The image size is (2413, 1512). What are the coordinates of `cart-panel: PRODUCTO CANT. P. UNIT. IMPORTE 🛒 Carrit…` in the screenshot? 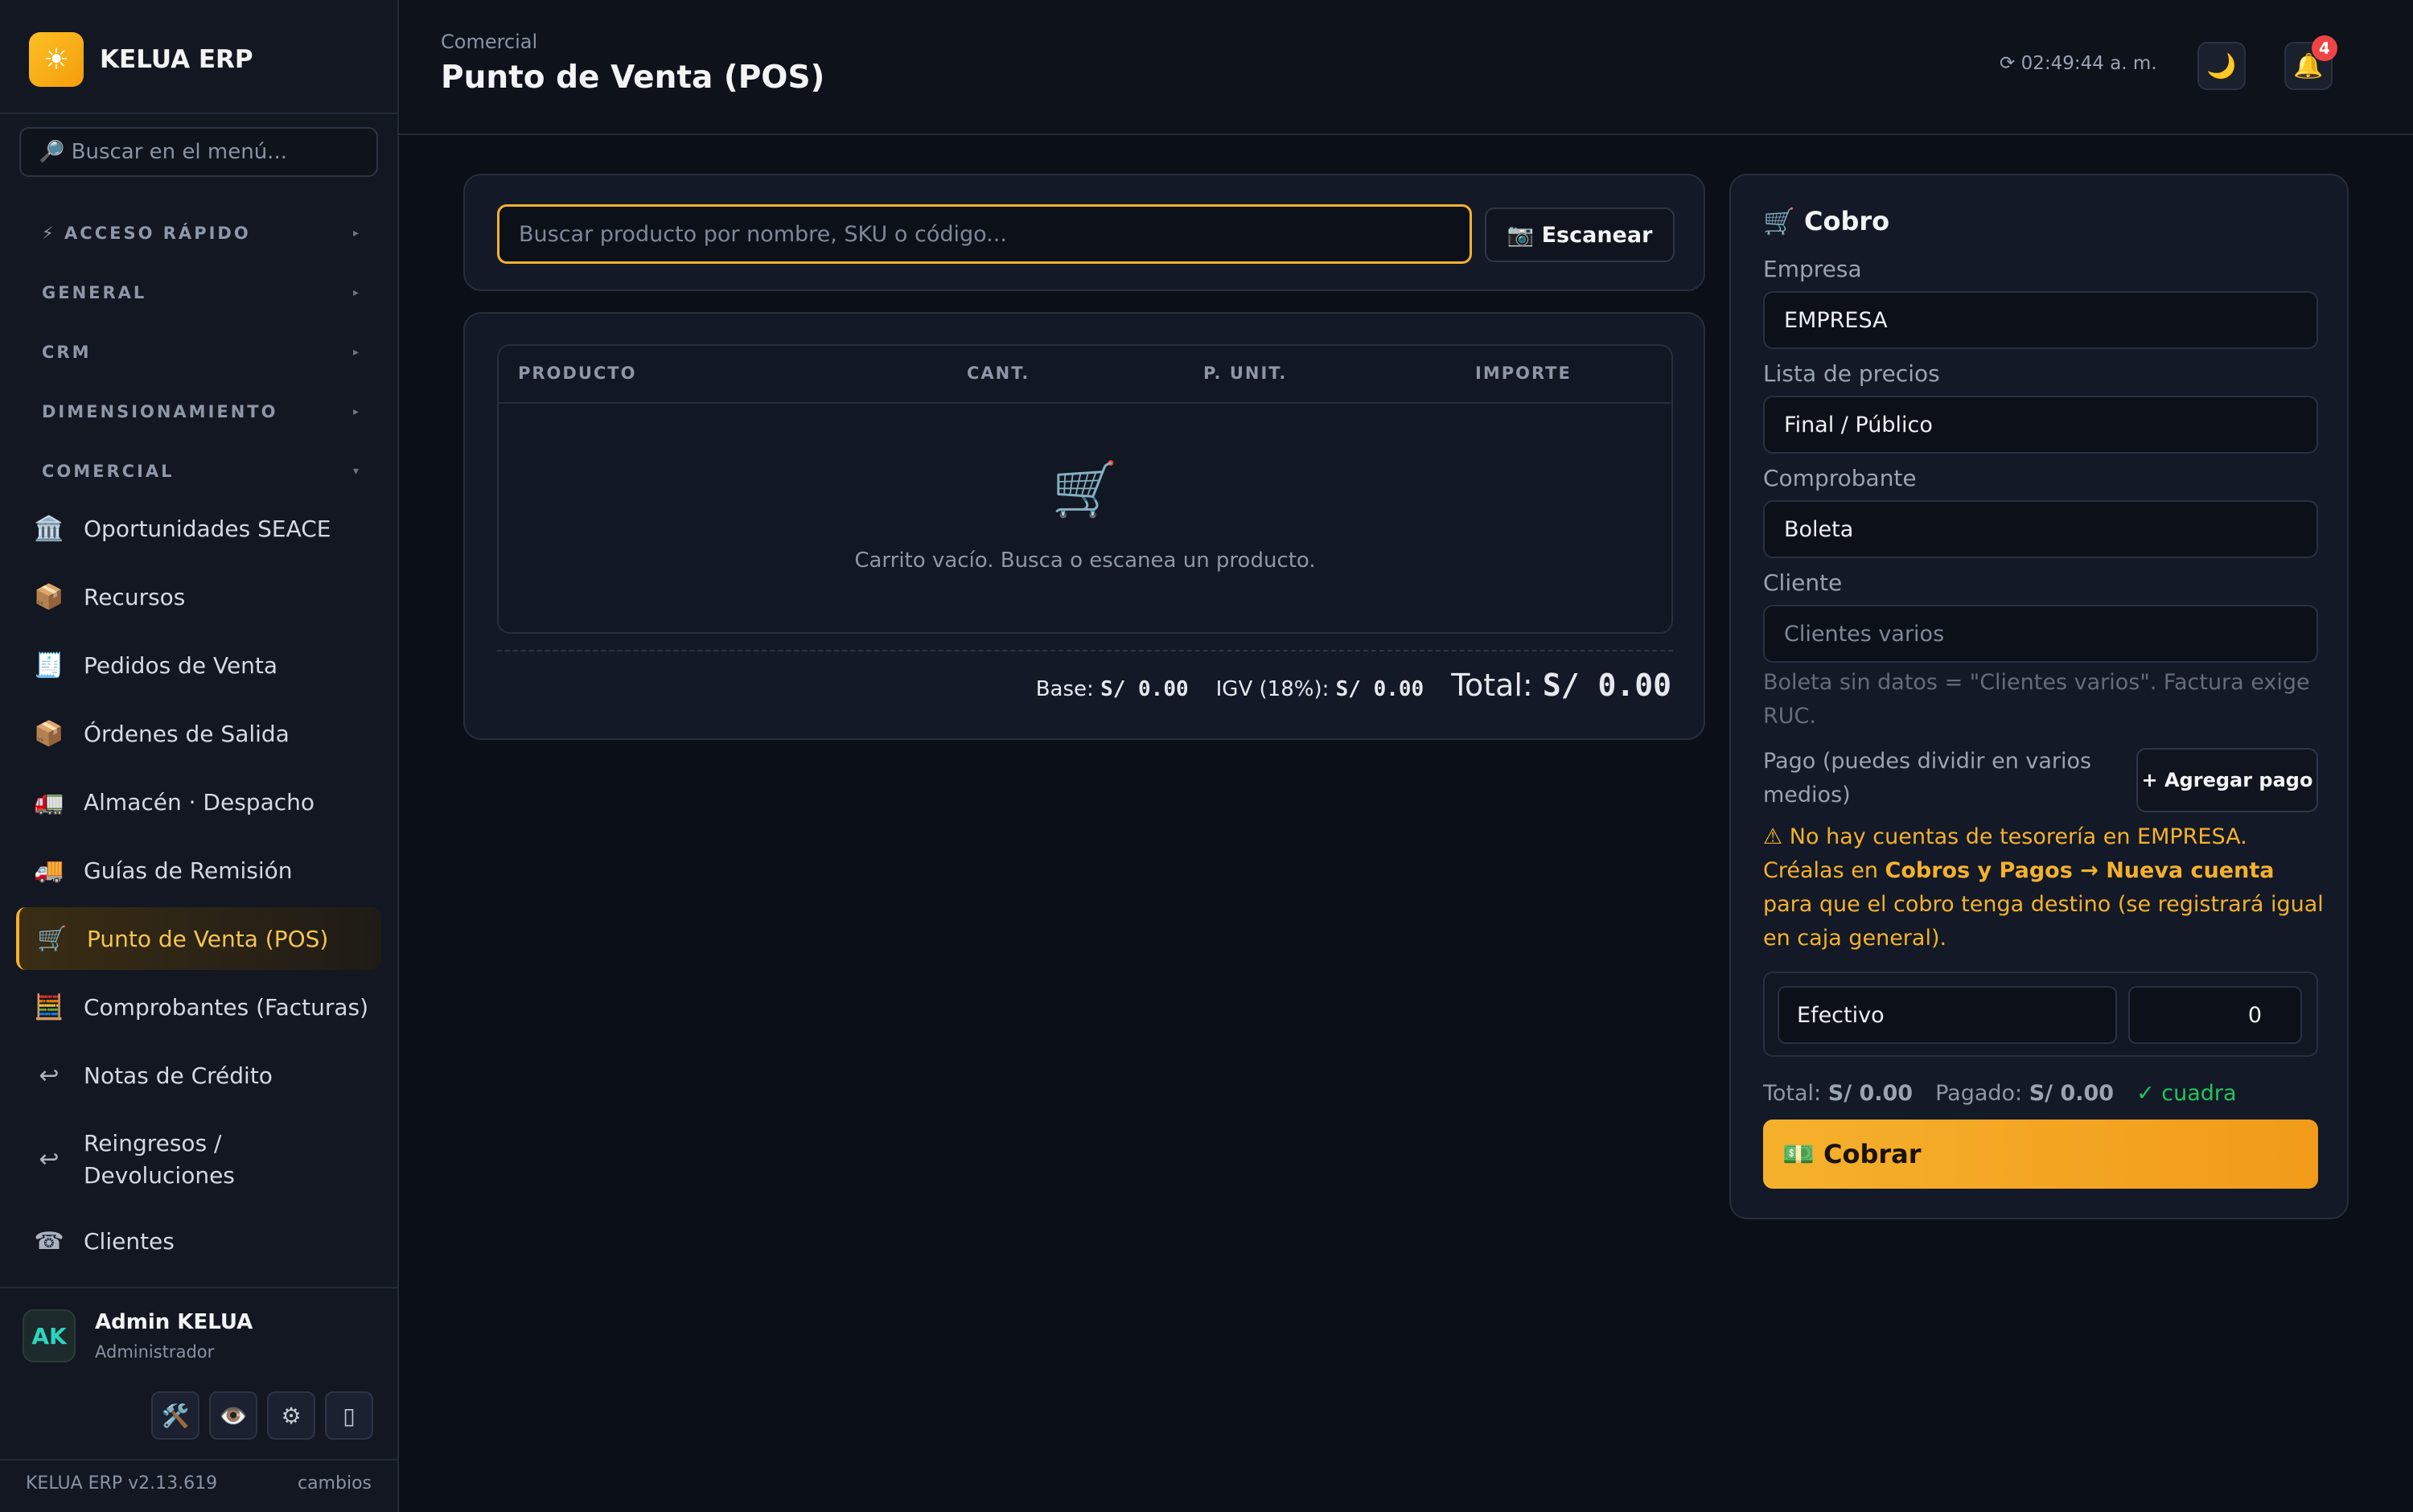 It's located at (1084, 526).